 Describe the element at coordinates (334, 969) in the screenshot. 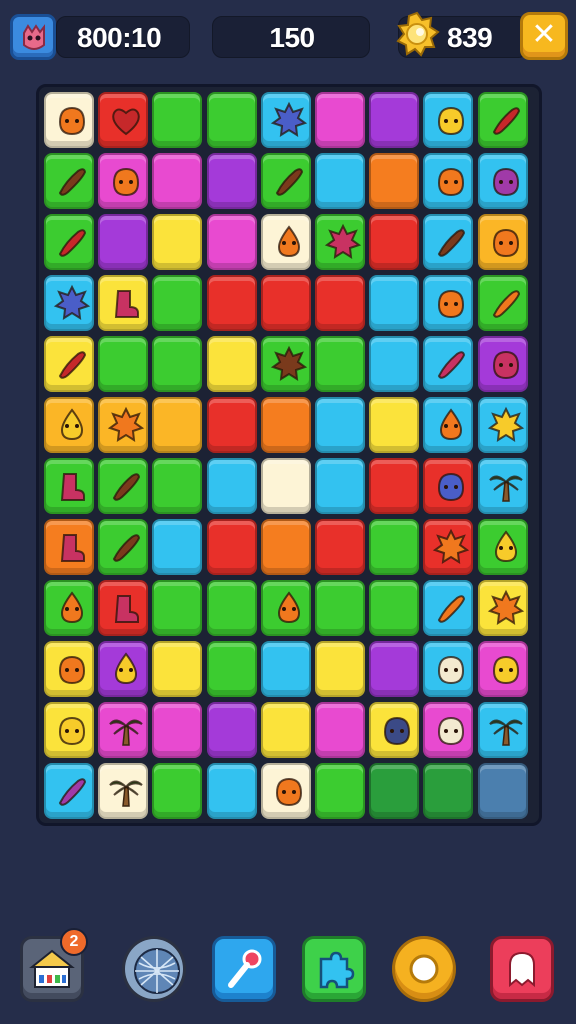

I see `puzzle-booster-button` at that location.